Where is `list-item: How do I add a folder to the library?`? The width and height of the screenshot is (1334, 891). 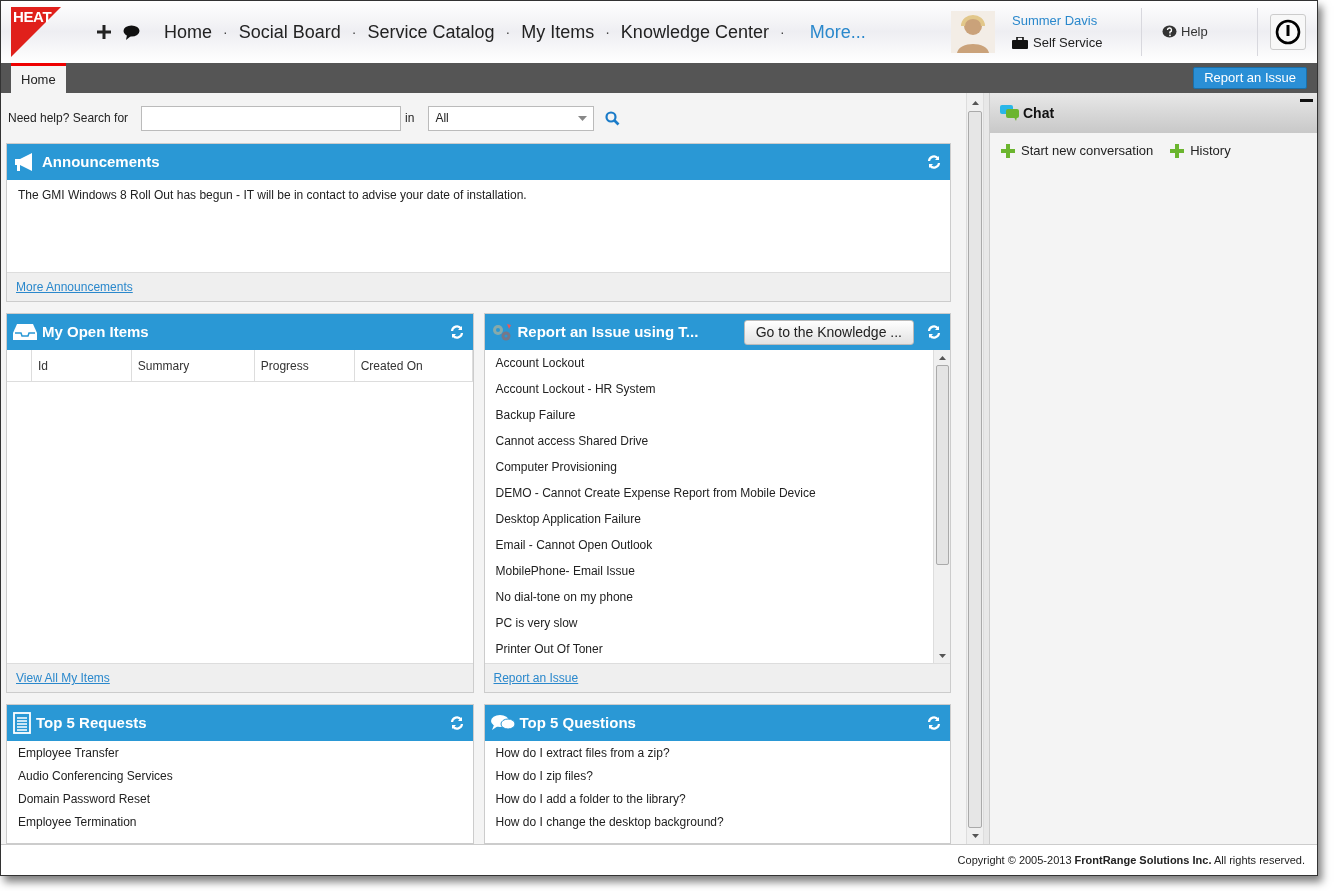 list-item: How do I add a folder to the library? is located at coordinates (717, 798).